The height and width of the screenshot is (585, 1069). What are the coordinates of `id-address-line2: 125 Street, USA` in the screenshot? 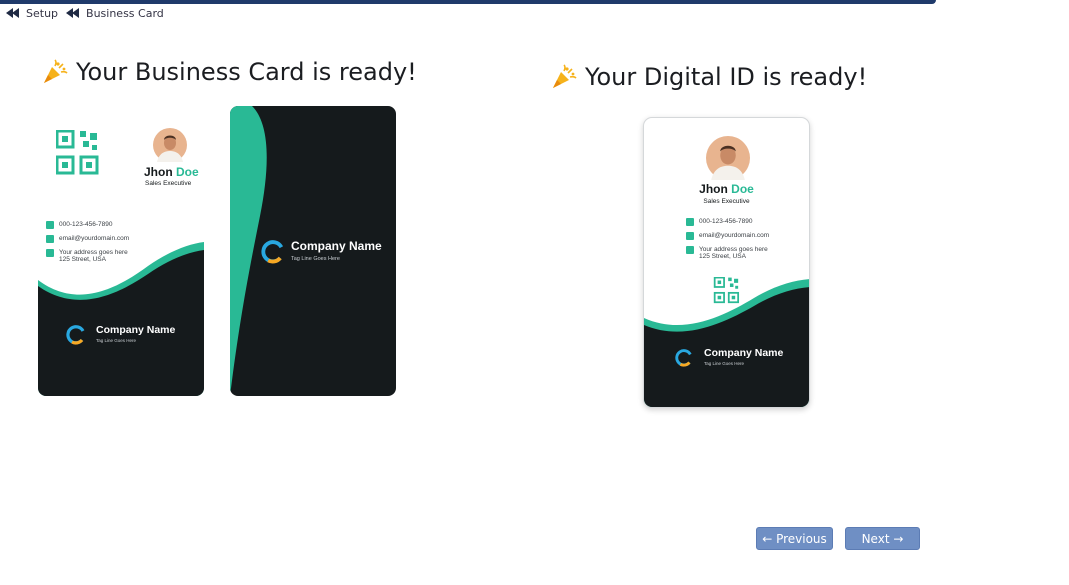 It's located at (722, 256).